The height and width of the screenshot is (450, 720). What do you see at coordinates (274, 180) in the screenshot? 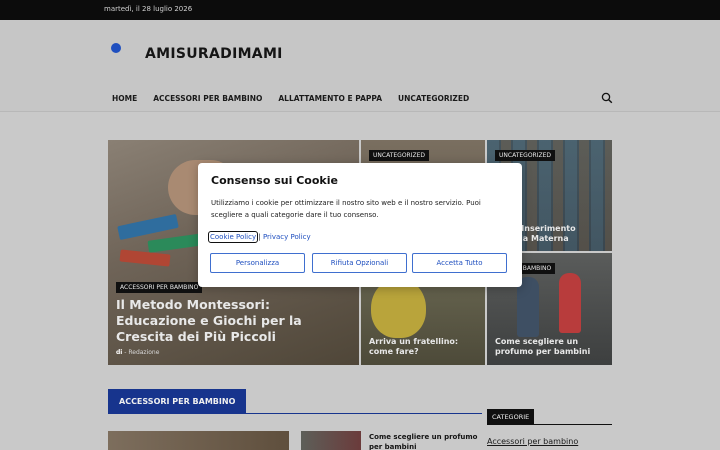
I see `dialog-title: Consenso sui Cookie` at bounding box center [274, 180].